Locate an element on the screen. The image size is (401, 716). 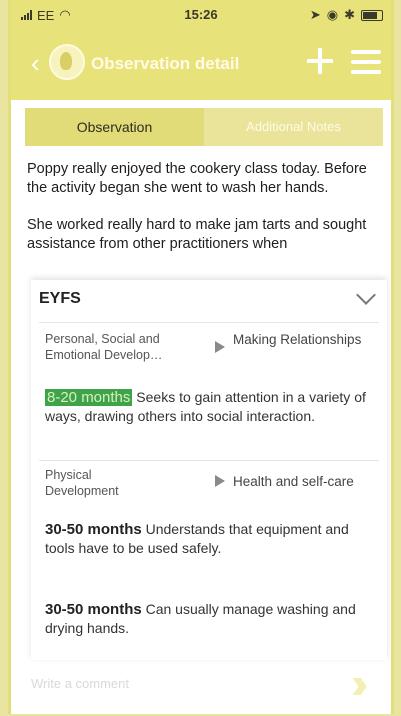
chevron-down-icon is located at coordinates (366, 295).